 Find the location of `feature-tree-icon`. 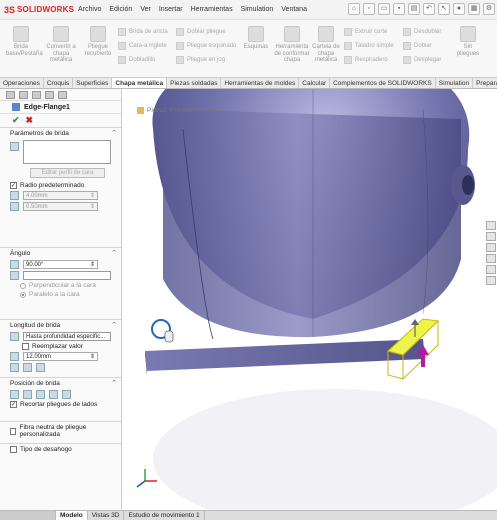

feature-tree-icon is located at coordinates (10, 95).